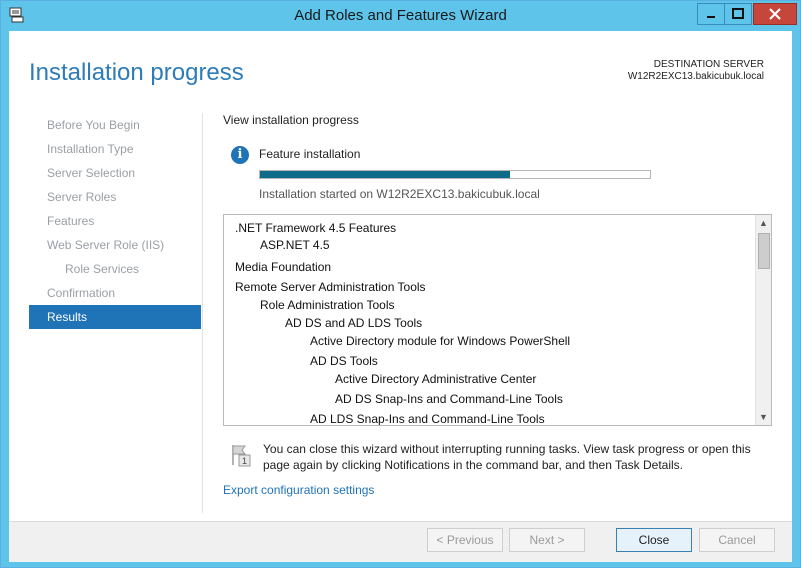  I want to click on minimize-button, so click(711, 14).